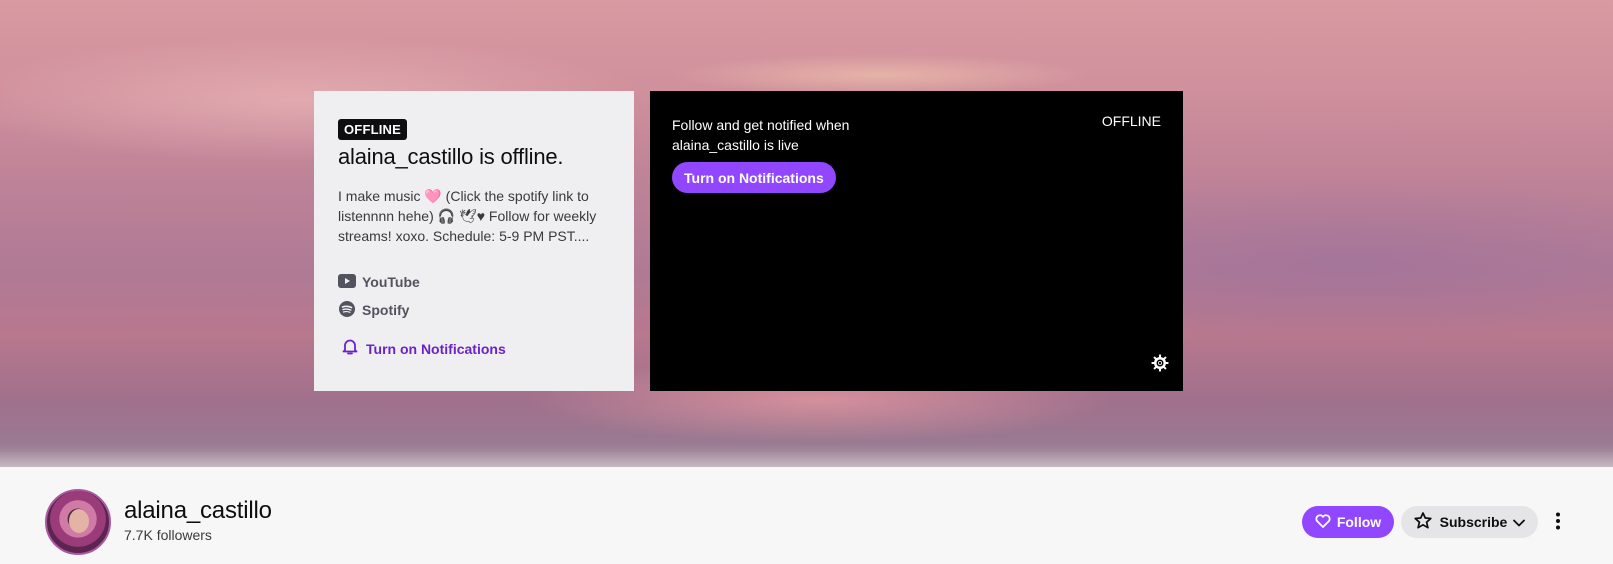 Image resolution: width=1613 pixels, height=564 pixels. Describe the element at coordinates (451, 156) in the screenshot. I see `offline-title: alaina_castillo is offline.` at that location.